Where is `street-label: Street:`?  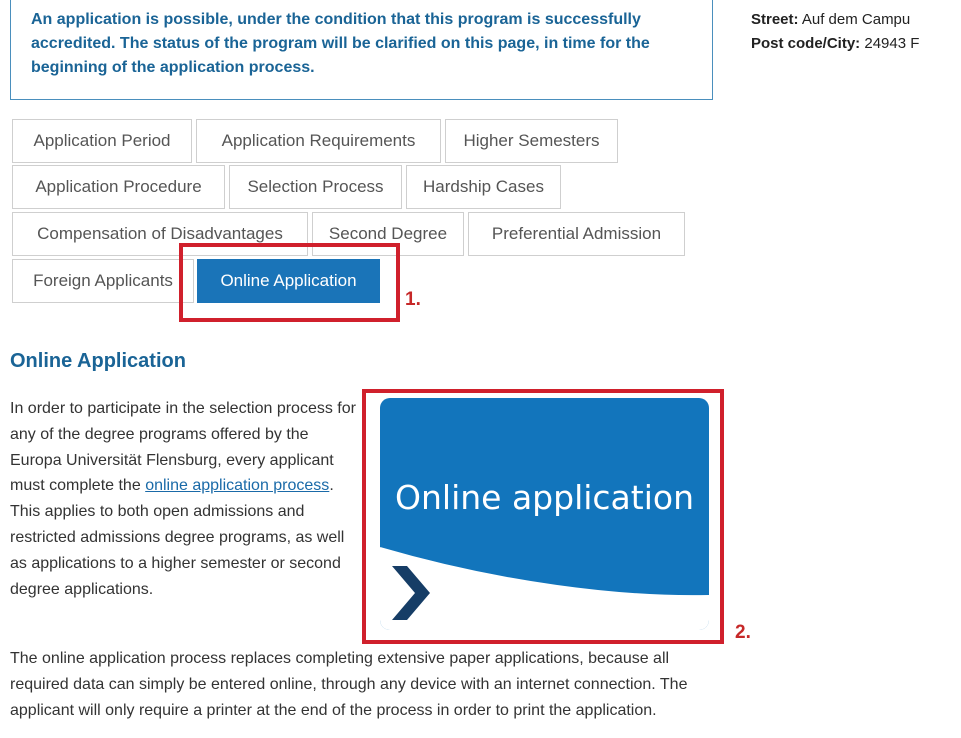 street-label: Street: is located at coordinates (775, 19).